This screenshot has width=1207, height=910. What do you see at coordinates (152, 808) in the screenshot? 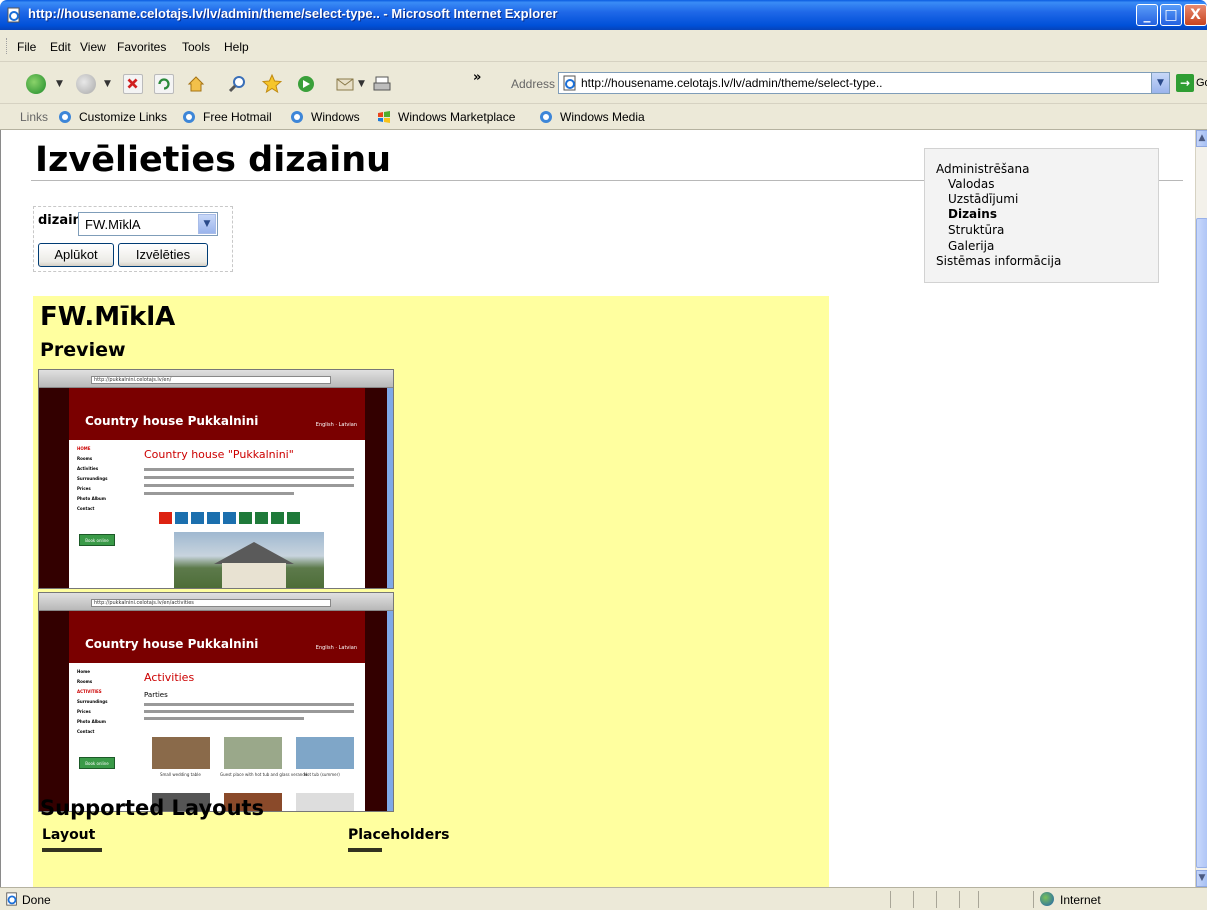
I see `supported-layouts-heading: Supported Layouts` at bounding box center [152, 808].